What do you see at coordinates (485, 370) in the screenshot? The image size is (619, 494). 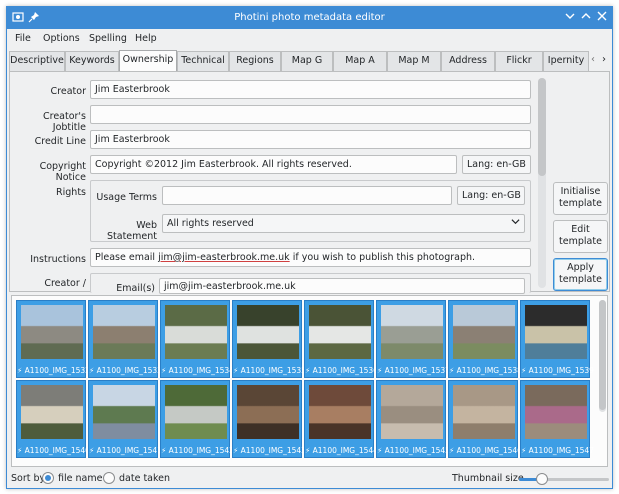 I see `thumbnail-label: ⚡ A1100_IMG_1538` at bounding box center [485, 370].